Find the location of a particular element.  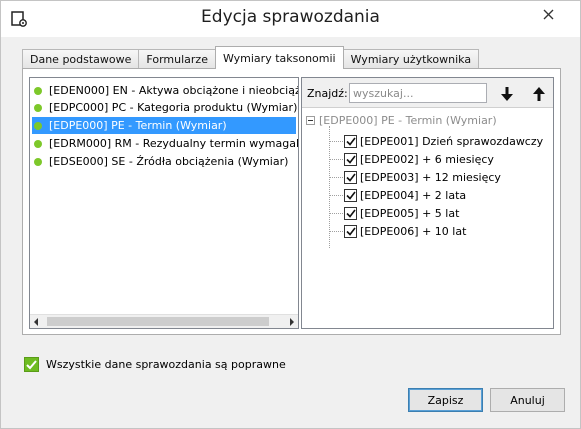

tree-root-label: [EDPE000] PE - Termin (Wymiar) is located at coordinates (408, 120).